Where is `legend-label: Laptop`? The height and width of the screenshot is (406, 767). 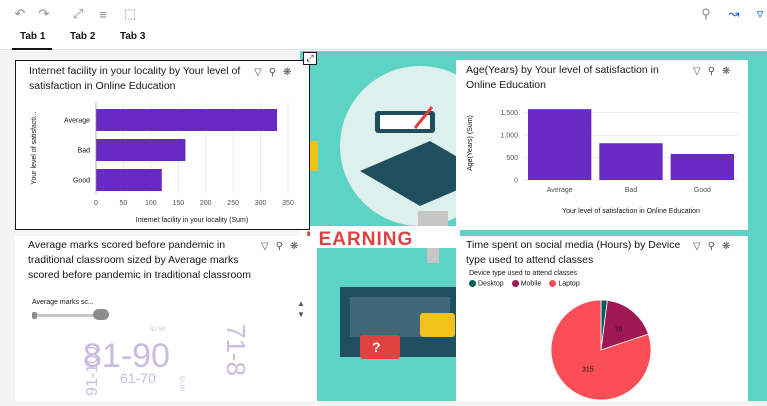 legend-label: Laptop is located at coordinates (569, 284).